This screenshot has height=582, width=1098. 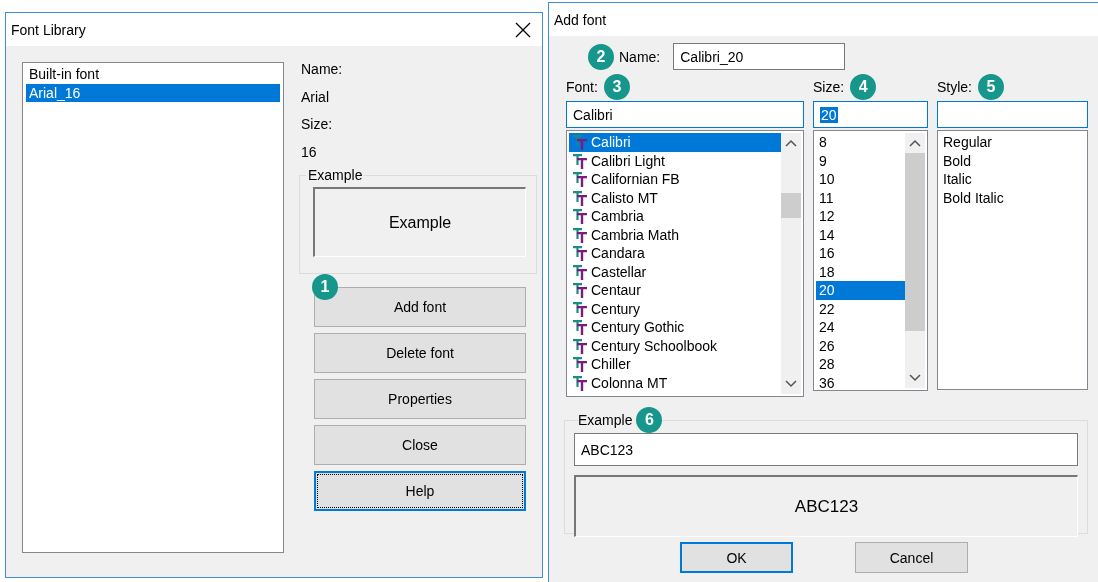 What do you see at coordinates (582, 87) in the screenshot?
I see `font-label: Font:` at bounding box center [582, 87].